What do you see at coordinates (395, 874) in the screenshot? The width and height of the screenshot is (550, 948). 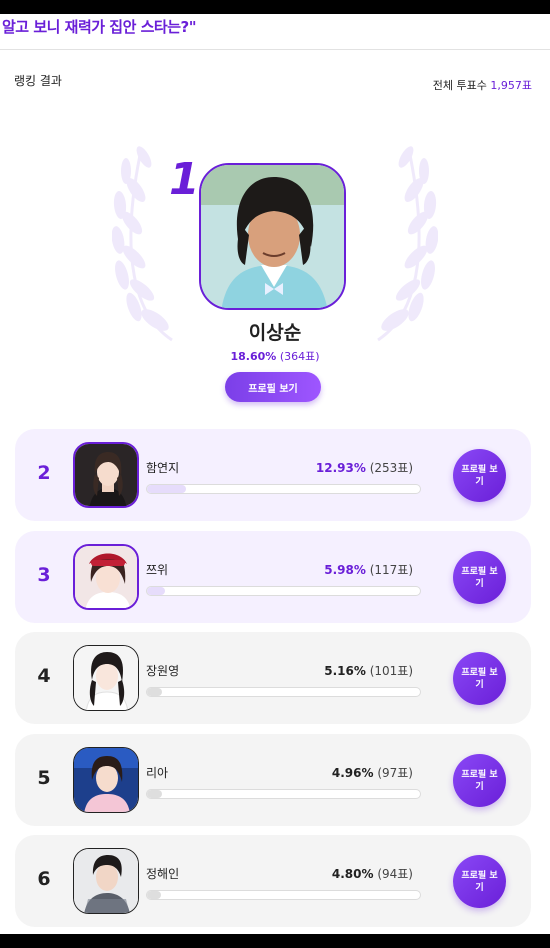 I see `candidate-votes: (94표)` at bounding box center [395, 874].